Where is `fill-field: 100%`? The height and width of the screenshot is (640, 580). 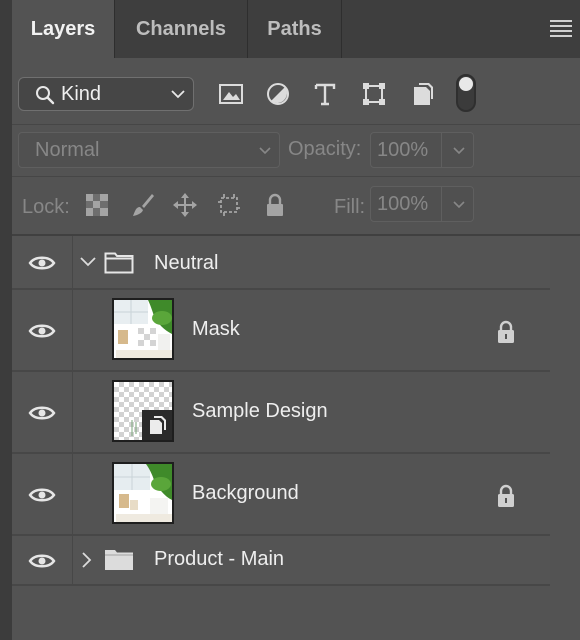 fill-field: 100% is located at coordinates (422, 204).